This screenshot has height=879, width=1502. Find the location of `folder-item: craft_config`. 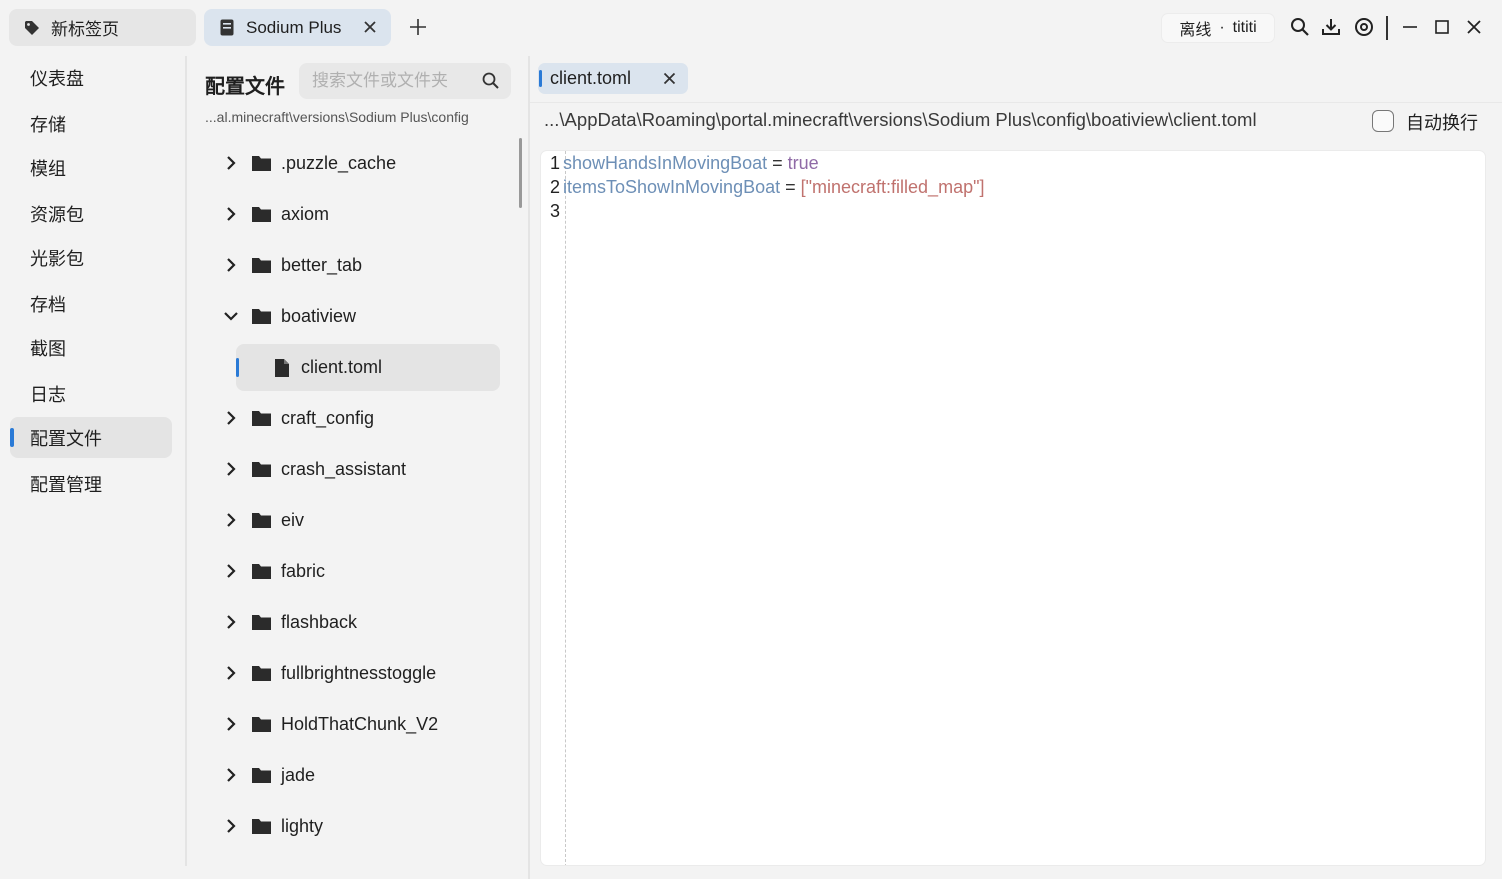

folder-item: craft_config is located at coordinates (298, 418).